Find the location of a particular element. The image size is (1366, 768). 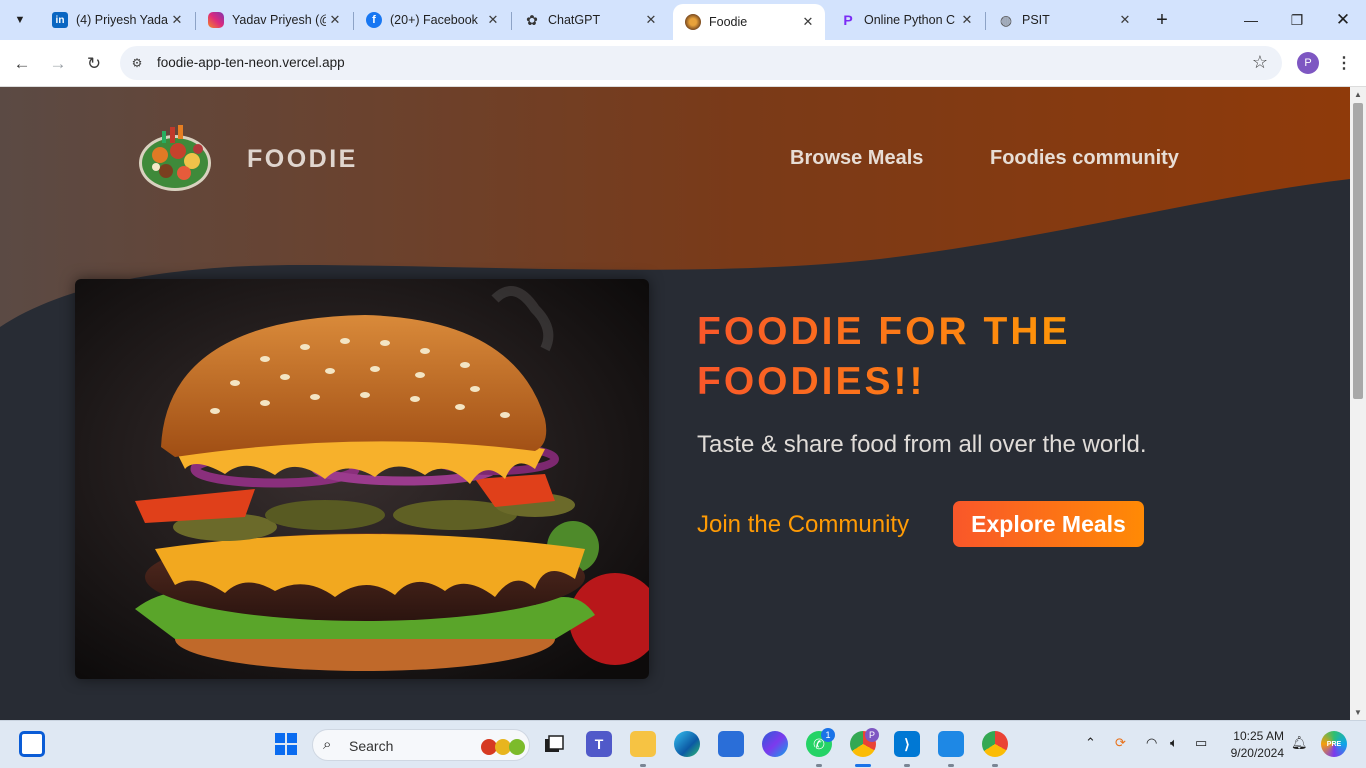

foodie-logo is located at coordinates (176, 159).